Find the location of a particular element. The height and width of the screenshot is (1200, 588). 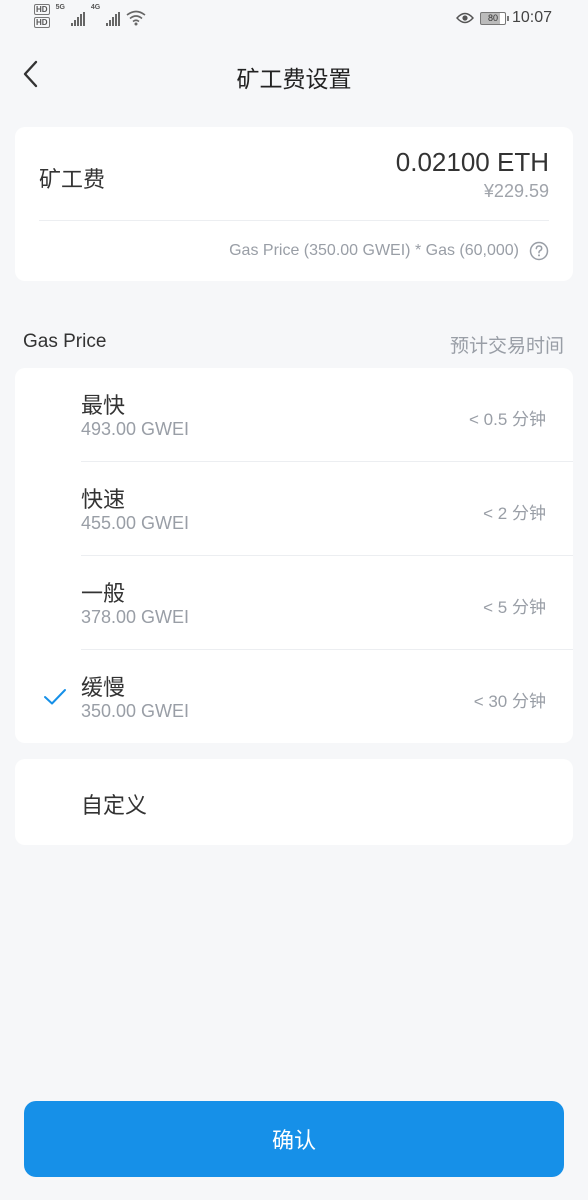

battery-level: 80 is located at coordinates (492, 18).